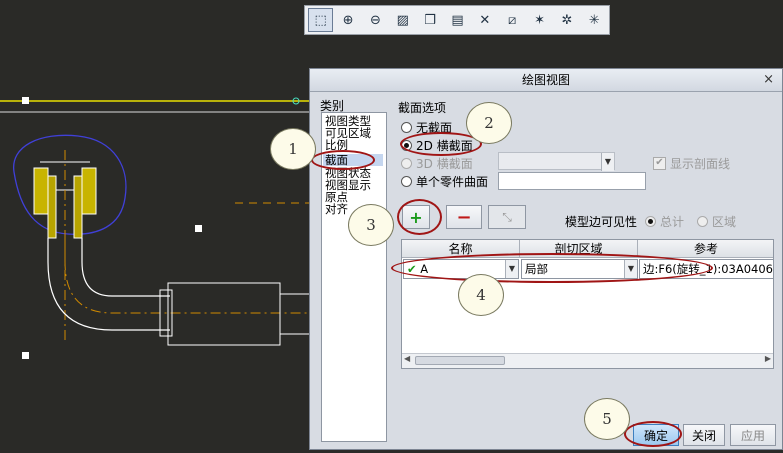 The height and width of the screenshot is (453, 783). Describe the element at coordinates (407, 358) in the screenshot. I see `scroll-left-icon: ◀` at that location.